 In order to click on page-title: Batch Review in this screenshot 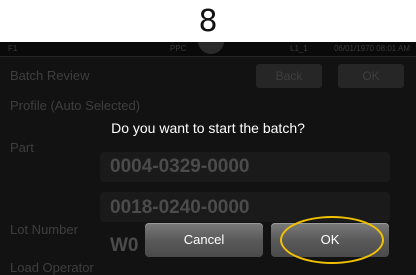, I will do `click(50, 75)`.